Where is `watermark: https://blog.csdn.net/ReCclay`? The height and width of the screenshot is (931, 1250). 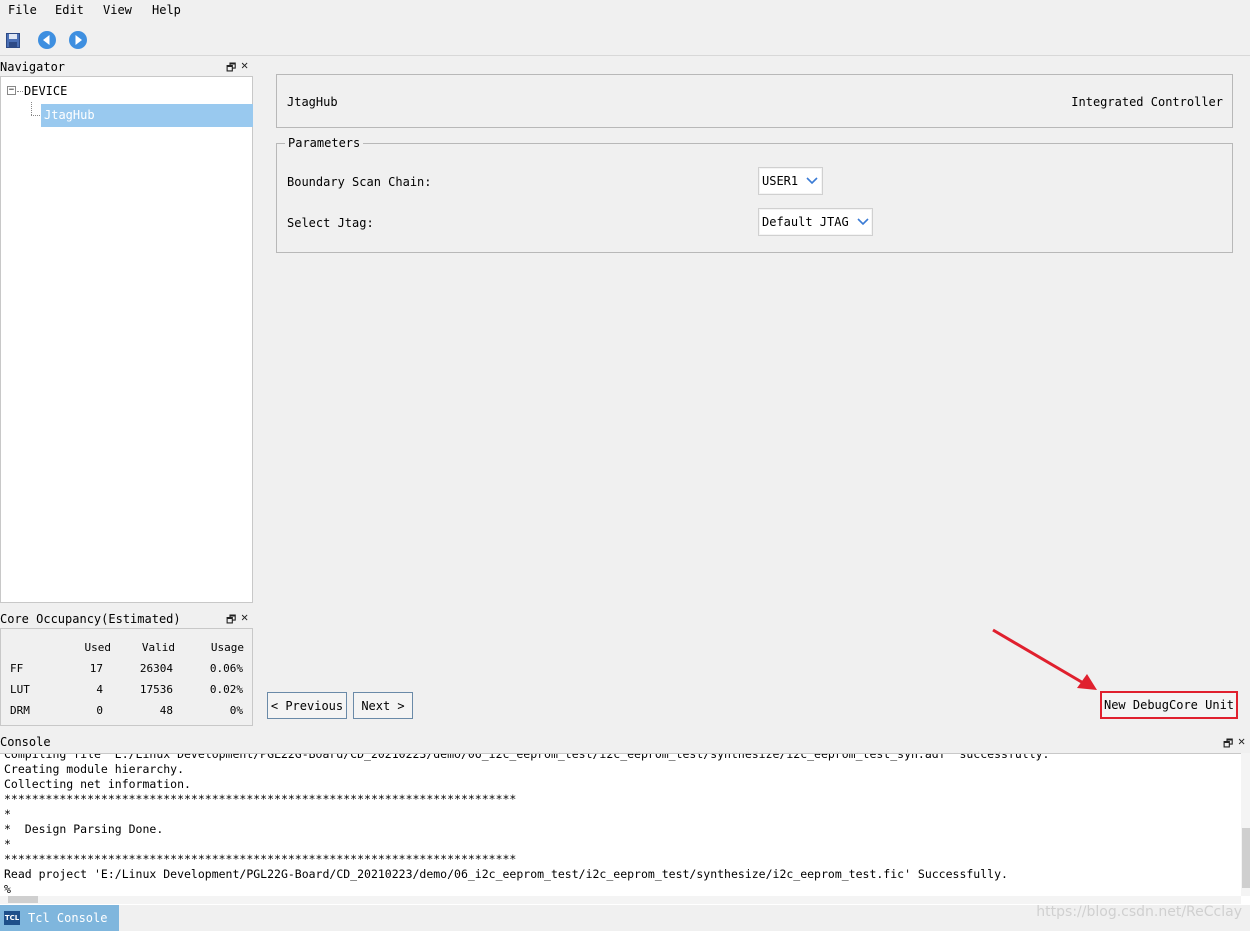
watermark: https://blog.csdn.net/ReCclay is located at coordinates (1139, 912).